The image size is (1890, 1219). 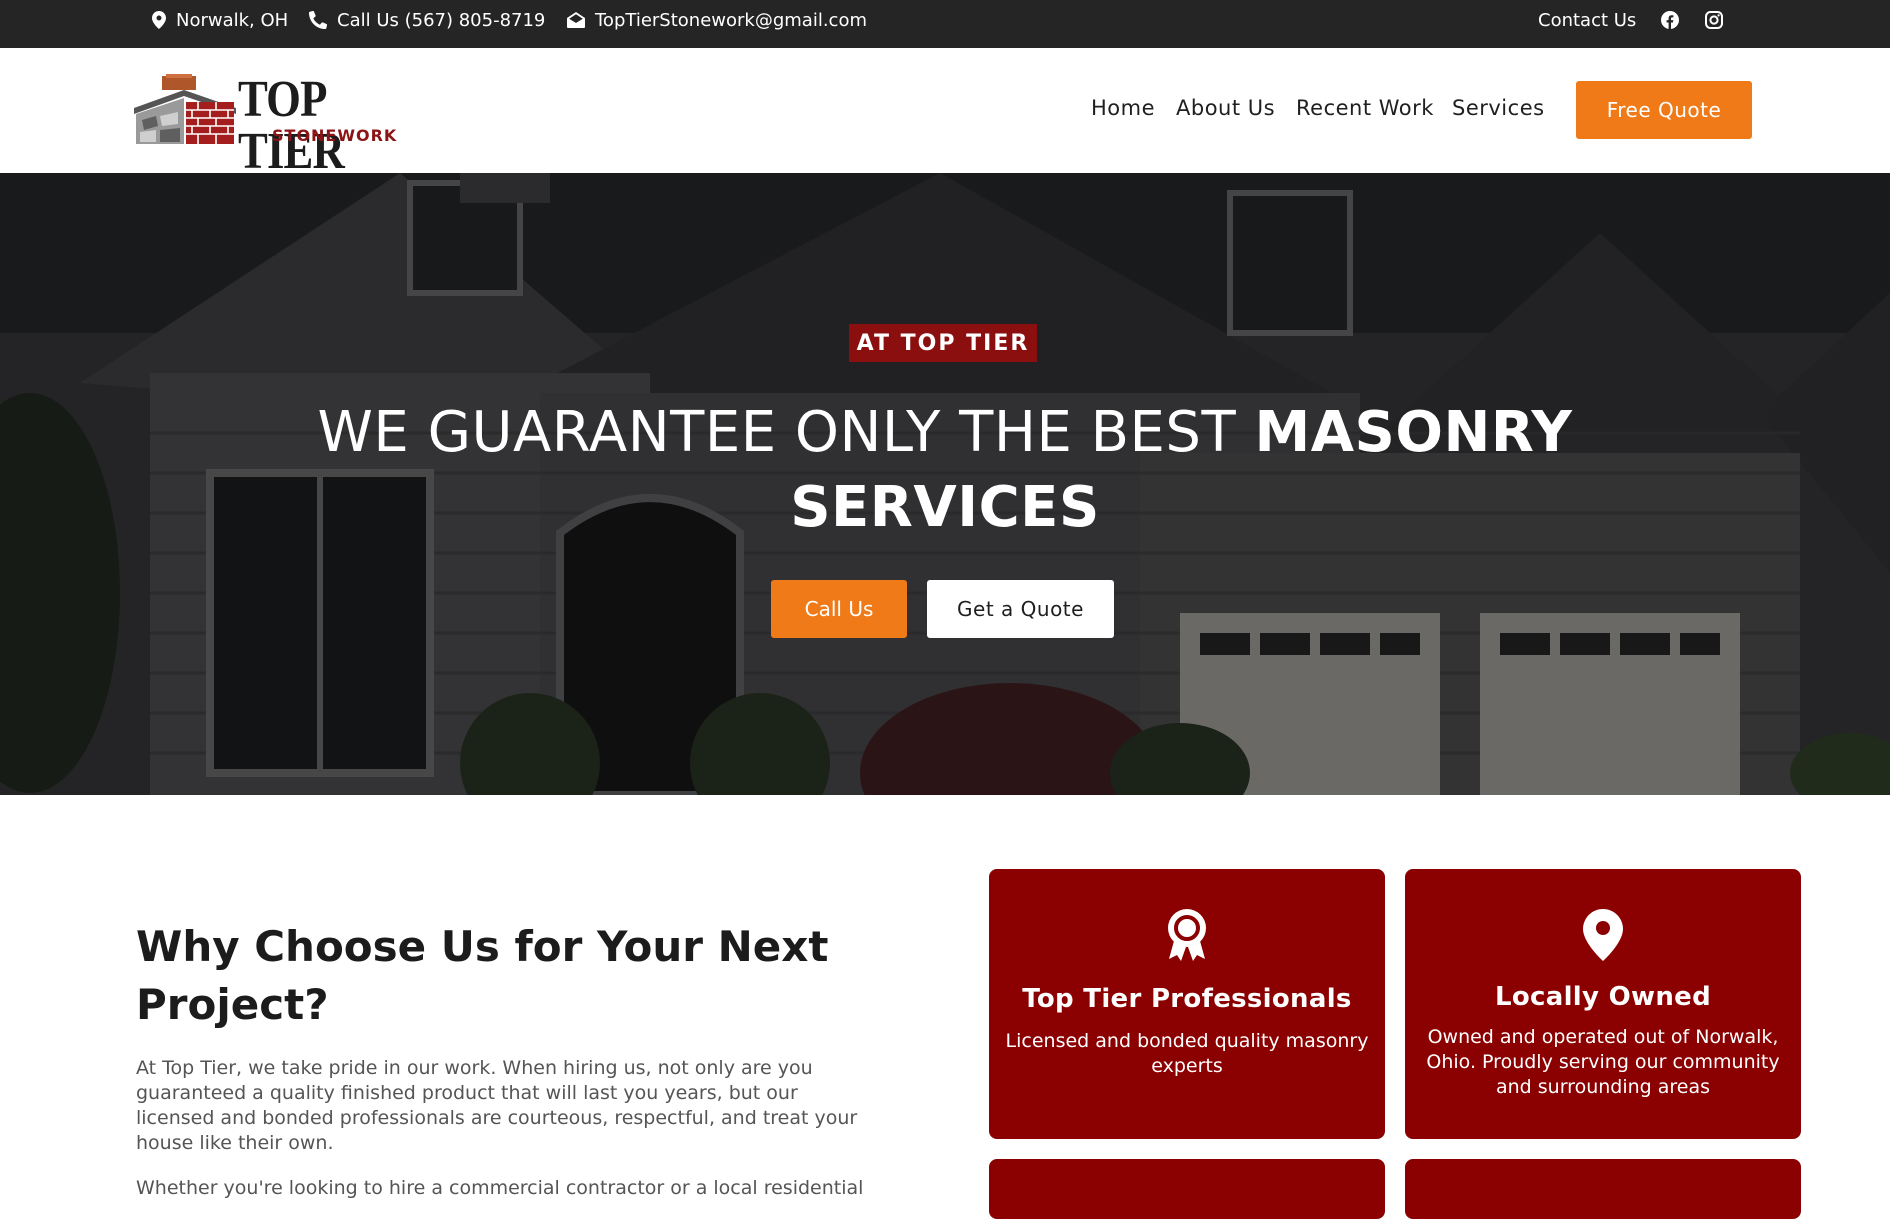 I want to click on contact-us-label: Contact Us, so click(x=1587, y=20).